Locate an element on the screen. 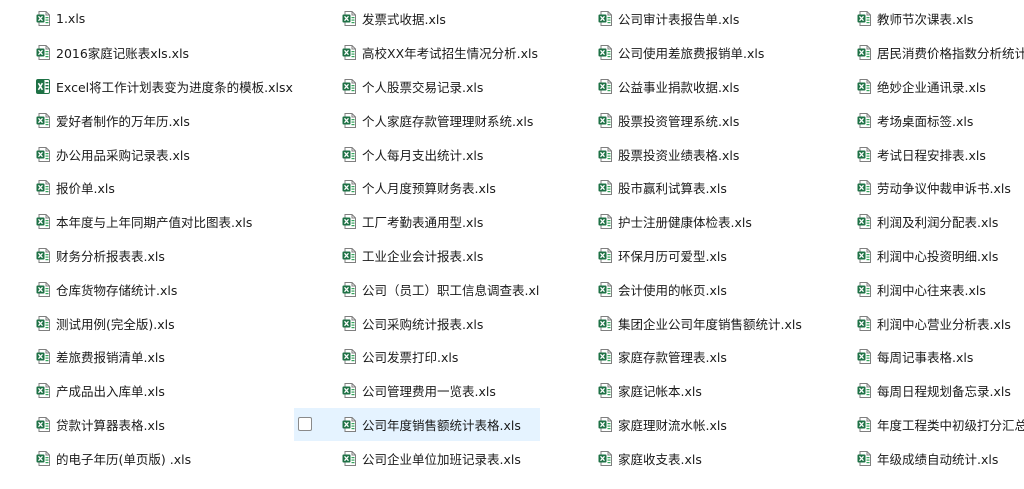  file-name: 家庭存款管理表.xls is located at coordinates (672, 358).